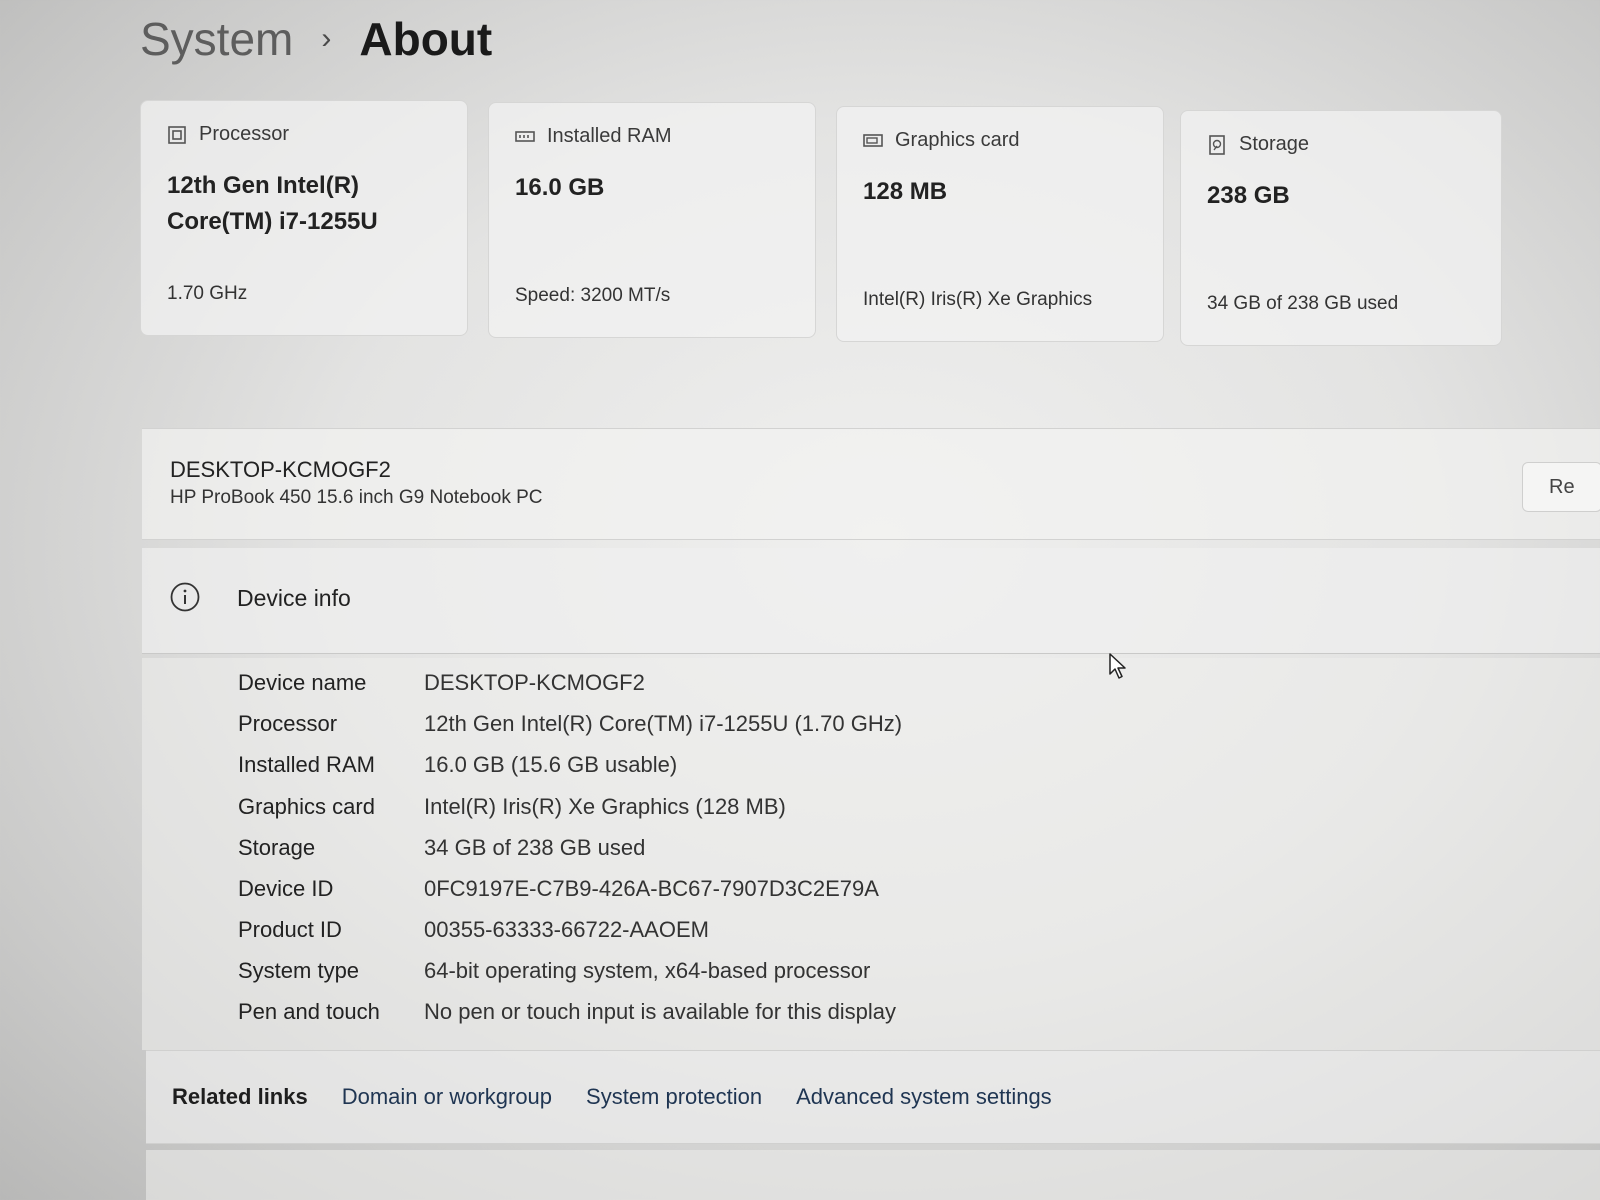 The width and height of the screenshot is (1600, 1200). I want to click on spec-value: 0FC9197E-C7B9-426A-BC67-7907D3C2E79A, so click(651, 888).